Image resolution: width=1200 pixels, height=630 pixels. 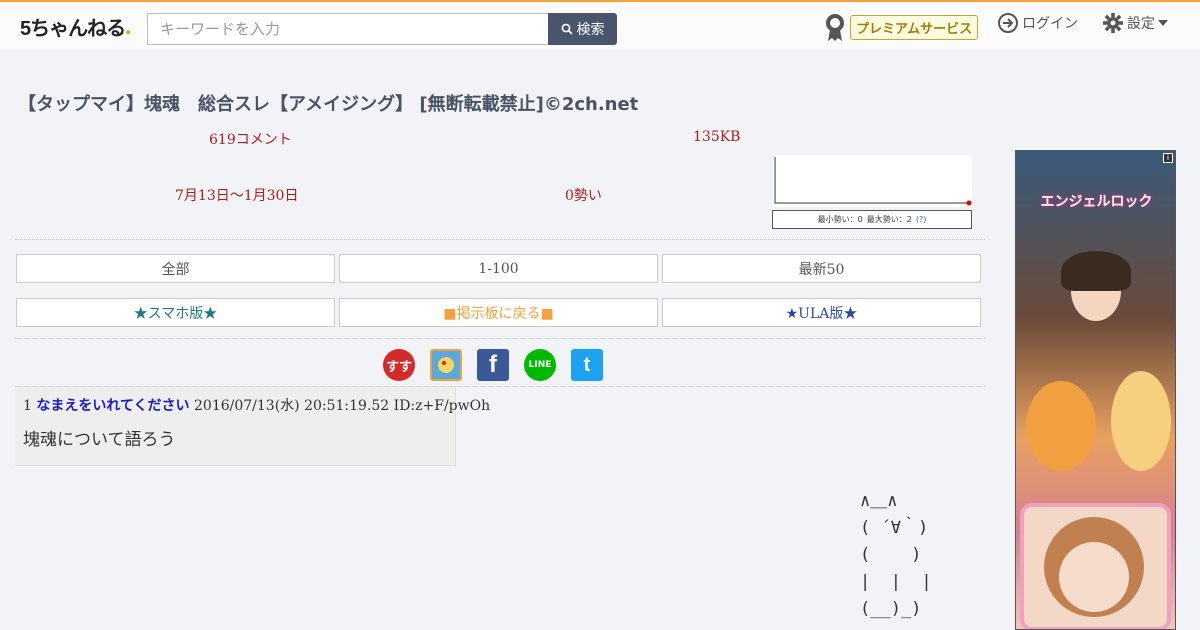 What do you see at coordinates (27, 406) in the screenshot?
I see `post-number: 1` at bounding box center [27, 406].